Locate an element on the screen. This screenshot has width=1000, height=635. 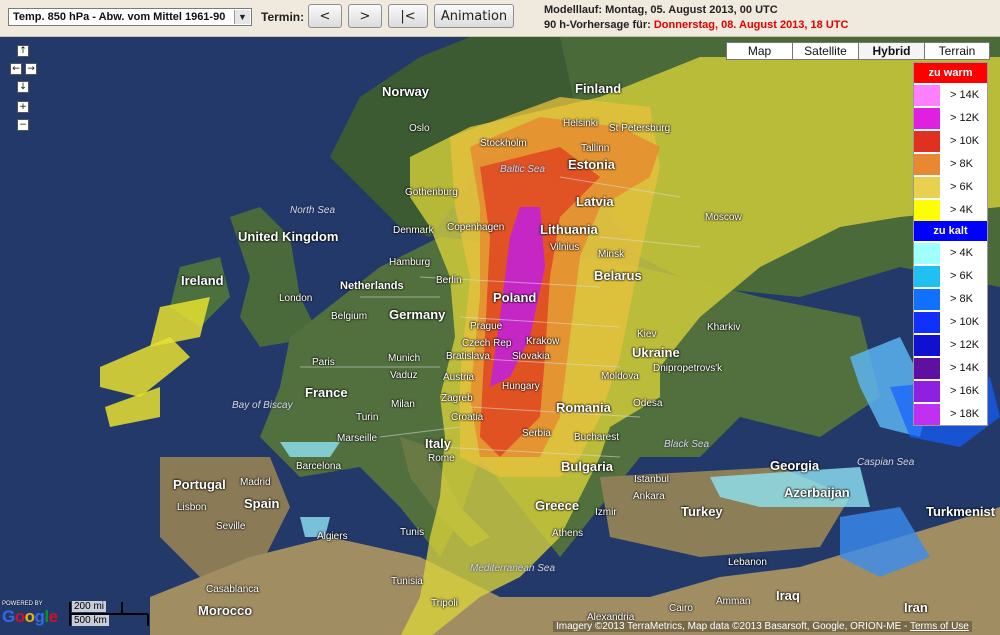
label-hungary: Hungary is located at coordinates (521, 386).